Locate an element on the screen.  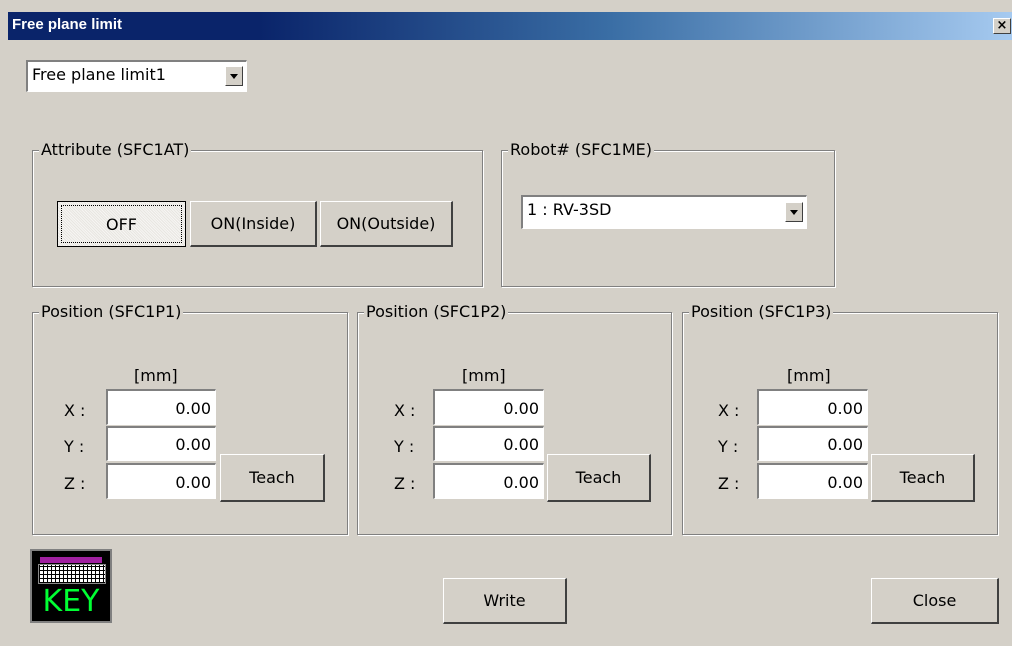
teach-button-p1: Teach is located at coordinates (272, 478).